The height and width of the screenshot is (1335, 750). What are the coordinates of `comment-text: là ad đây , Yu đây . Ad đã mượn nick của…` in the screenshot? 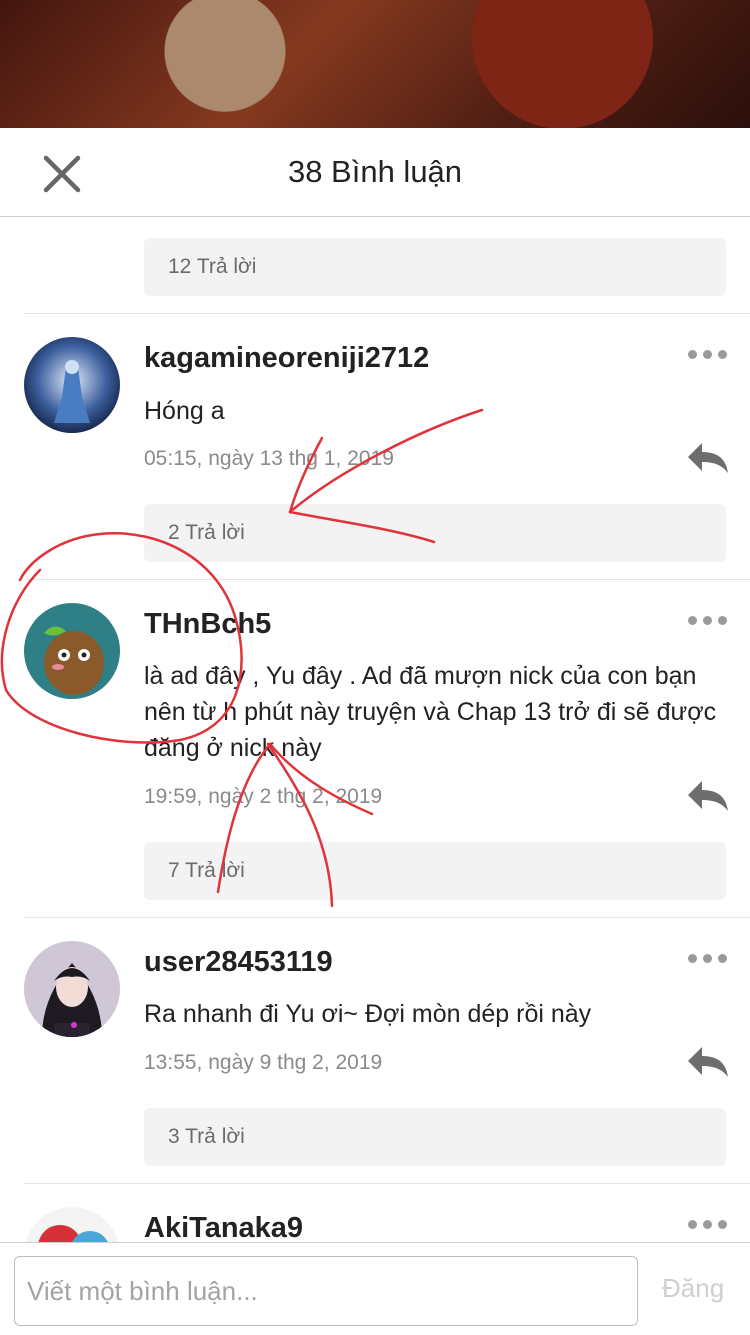 It's located at (430, 712).